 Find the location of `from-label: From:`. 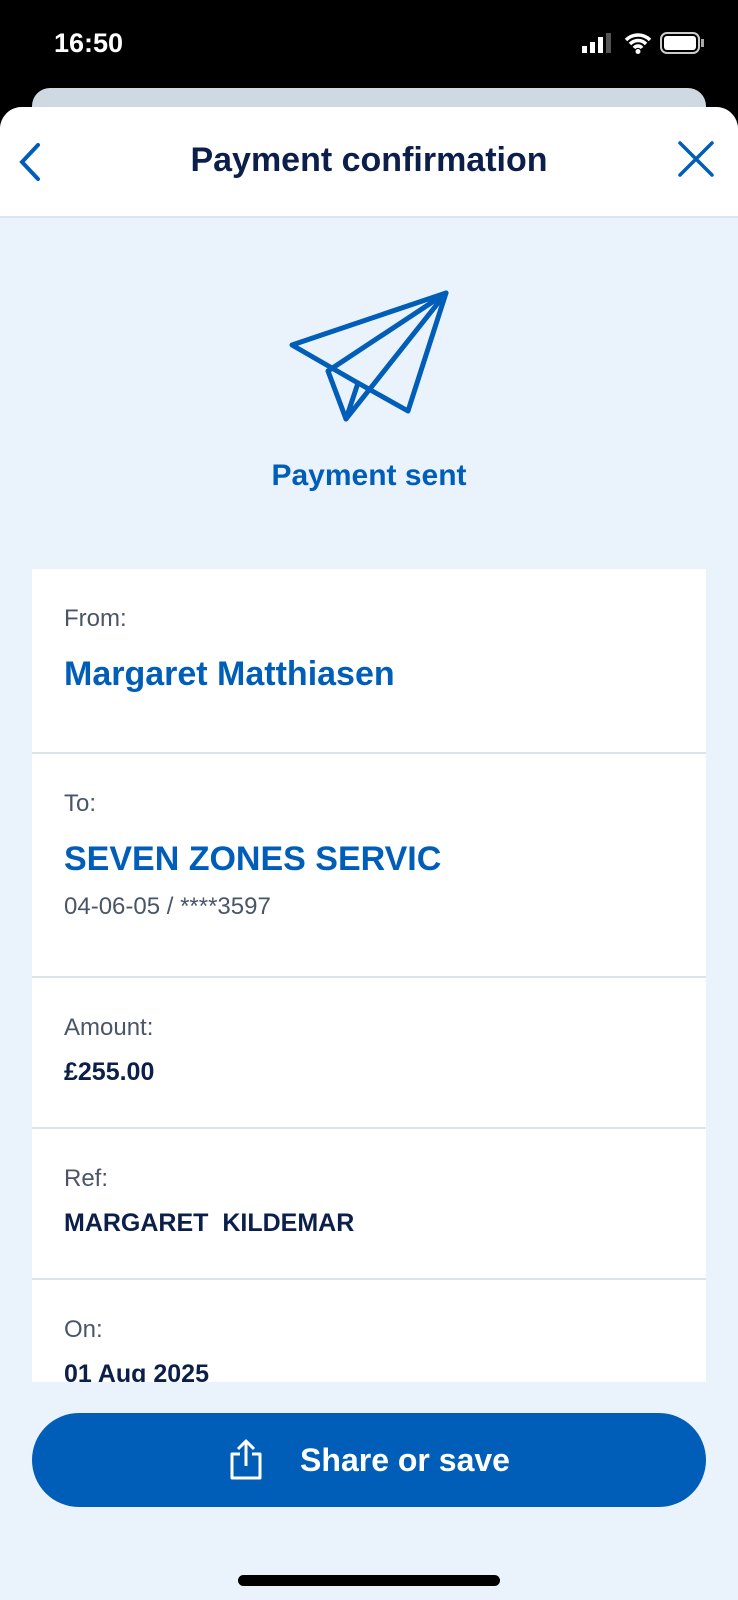

from-label: From: is located at coordinates (95, 618).